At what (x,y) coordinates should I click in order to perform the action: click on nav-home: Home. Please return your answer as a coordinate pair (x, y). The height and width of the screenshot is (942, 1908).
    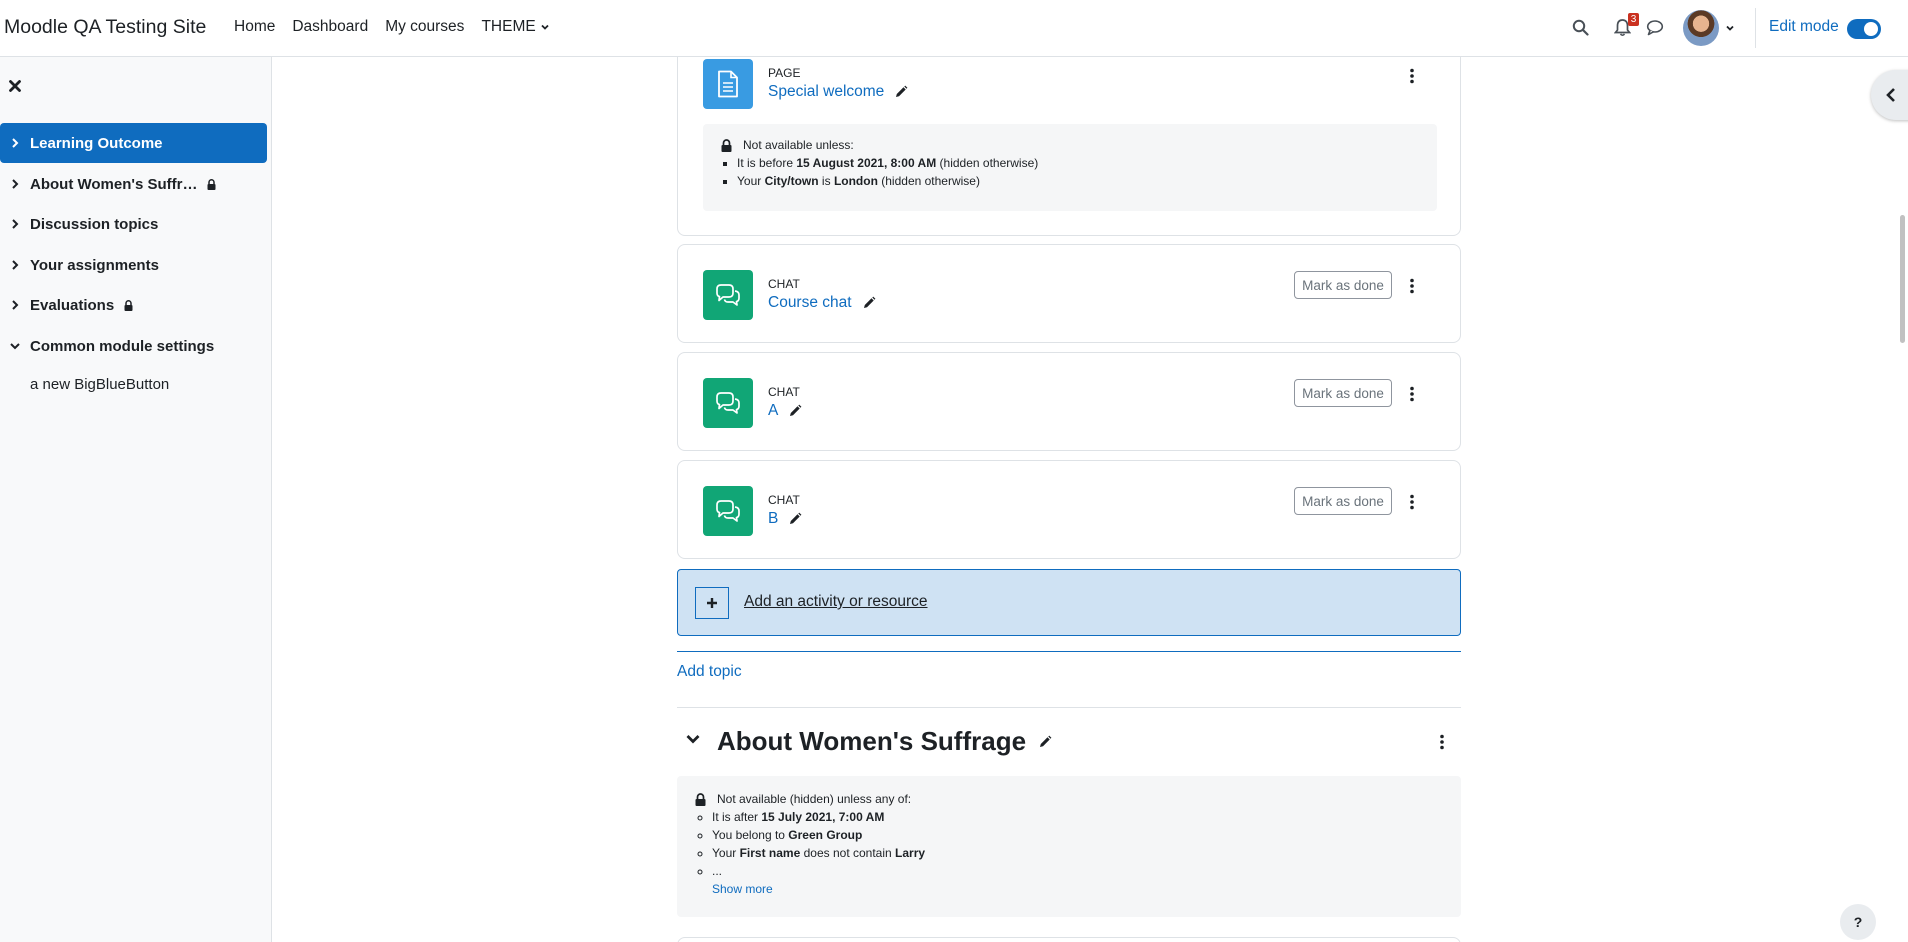
    Looking at the image, I should click on (254, 27).